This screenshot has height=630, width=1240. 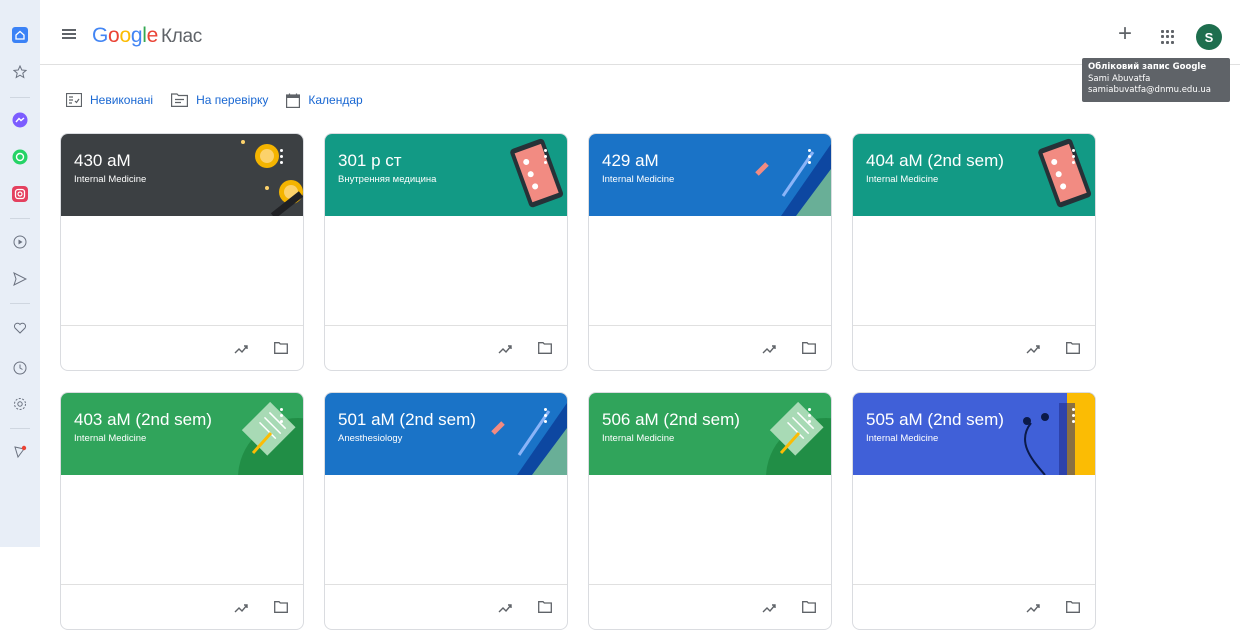 What do you see at coordinates (20, 452) in the screenshot?
I see `bulb-icon` at bounding box center [20, 452].